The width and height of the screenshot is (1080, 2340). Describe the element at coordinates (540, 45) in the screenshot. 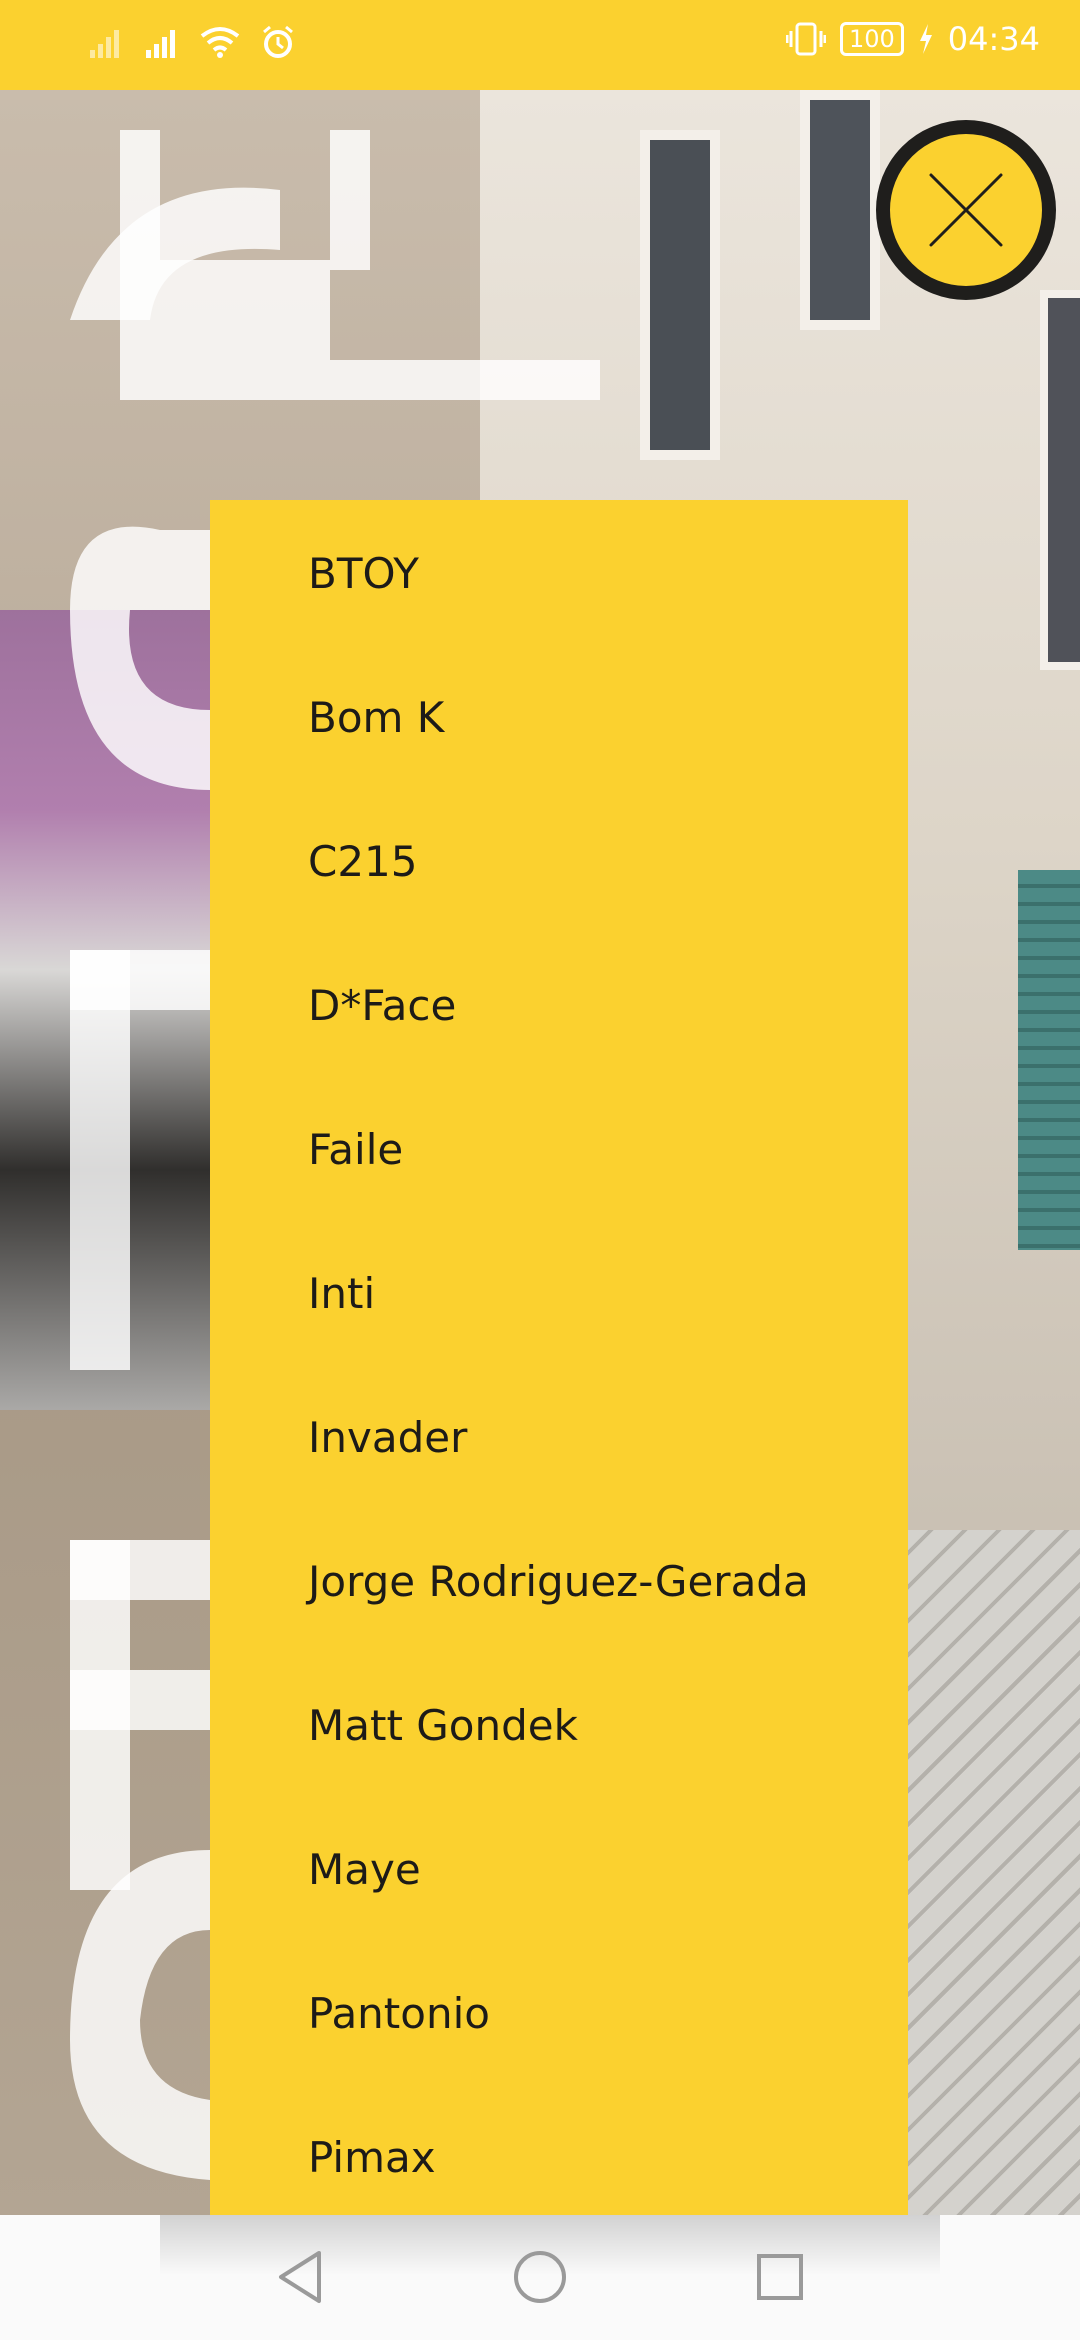

I see `status-bar: 100 04:34` at that location.